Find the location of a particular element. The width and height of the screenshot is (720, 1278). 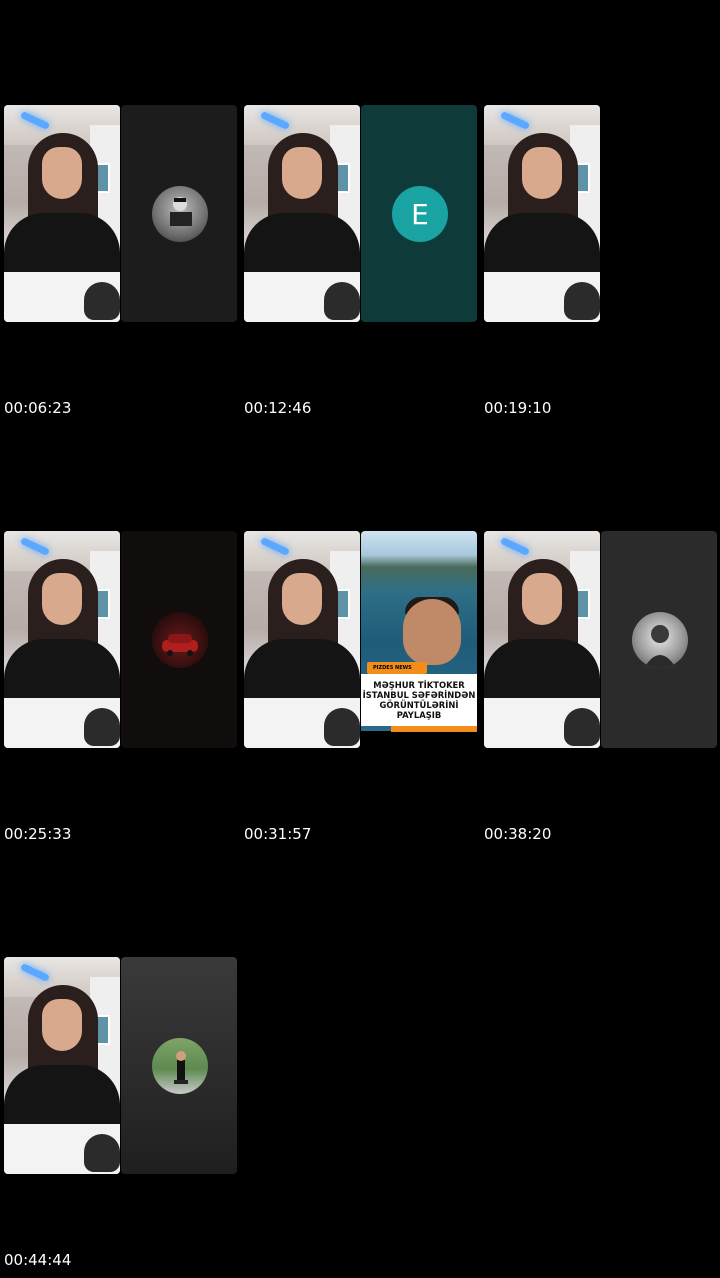

car-photo-icon is located at coordinates (180, 640).